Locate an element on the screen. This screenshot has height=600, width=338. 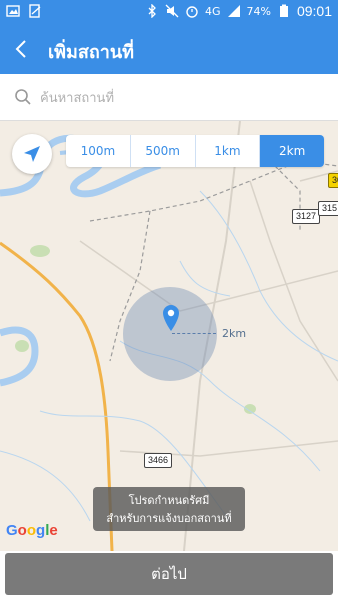
radius-distance-label: 2km is located at coordinates (234, 333).